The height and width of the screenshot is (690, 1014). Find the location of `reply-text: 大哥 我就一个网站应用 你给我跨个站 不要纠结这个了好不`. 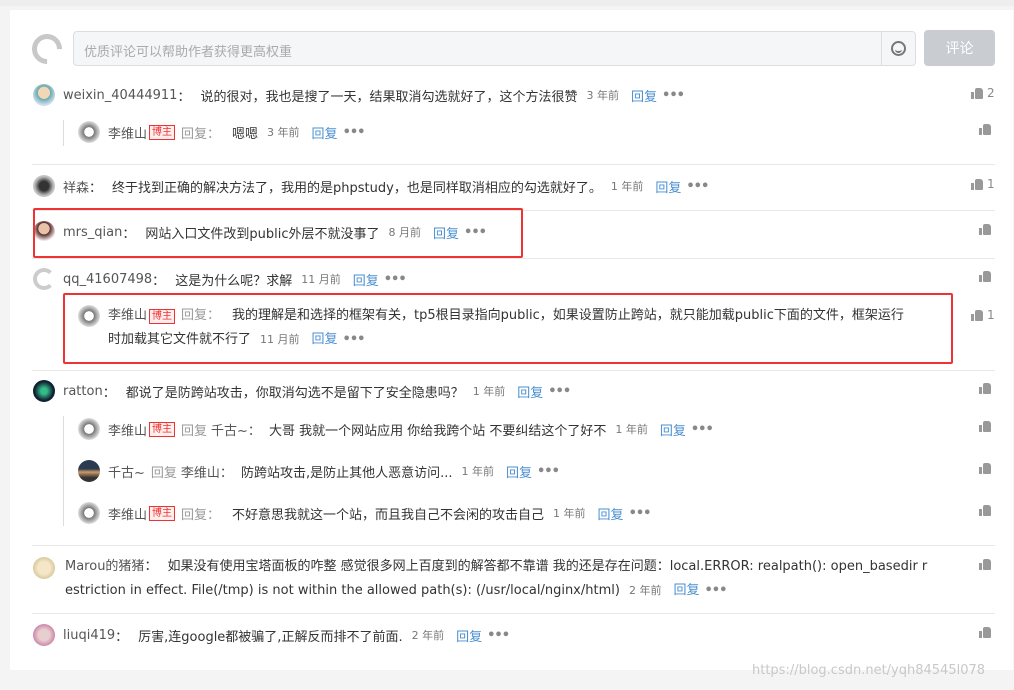

reply-text: 大哥 我就一个网站应用 你给我跨个站 不要纠结这个了好不 is located at coordinates (437, 431).